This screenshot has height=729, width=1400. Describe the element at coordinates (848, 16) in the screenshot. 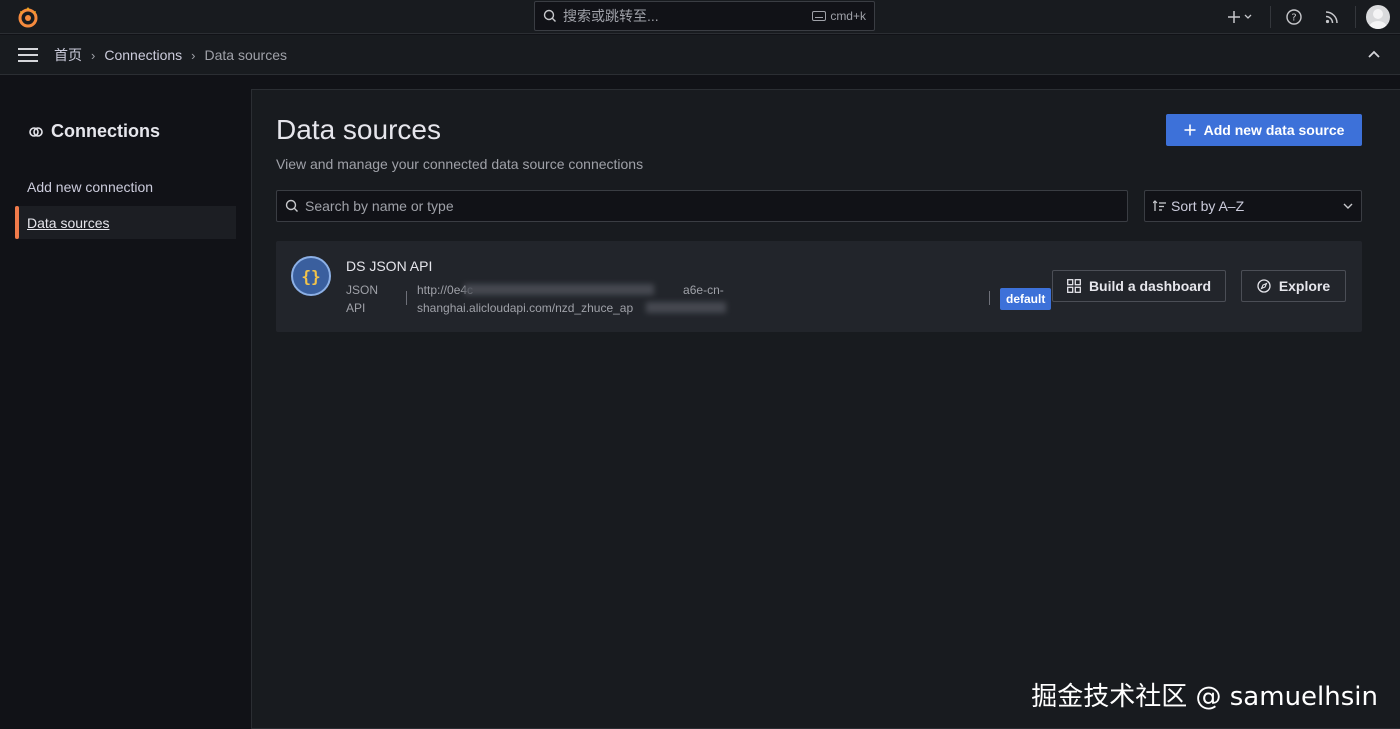

I see `search-shortcut-label: cmd+k` at that location.